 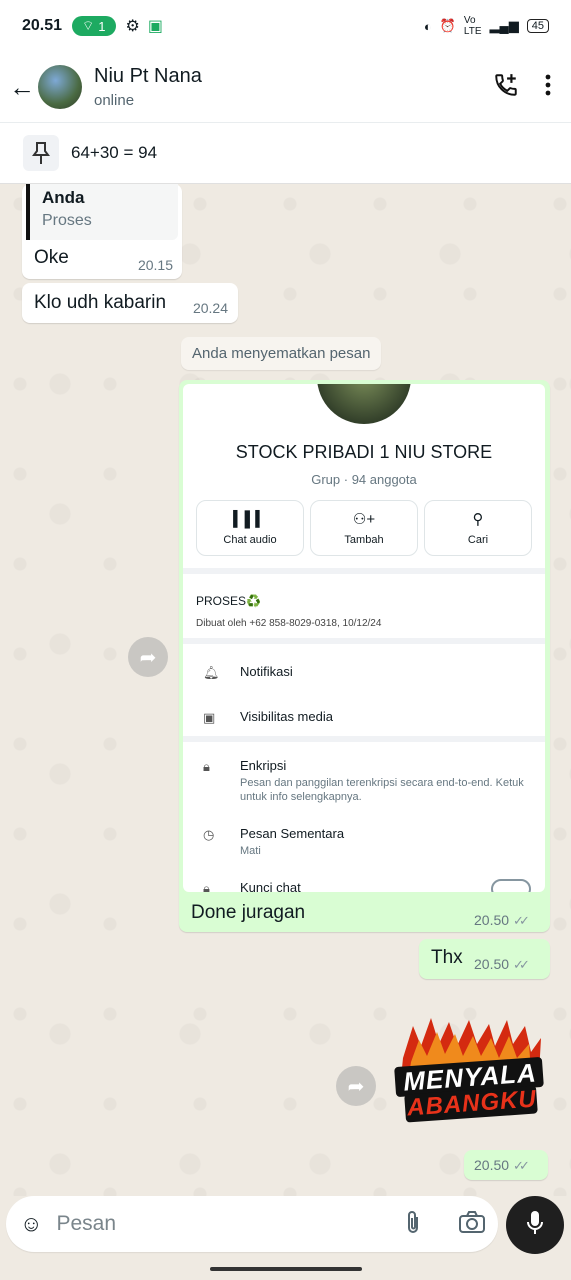 What do you see at coordinates (209, 717) in the screenshot?
I see `image-icon: ▣` at bounding box center [209, 717].